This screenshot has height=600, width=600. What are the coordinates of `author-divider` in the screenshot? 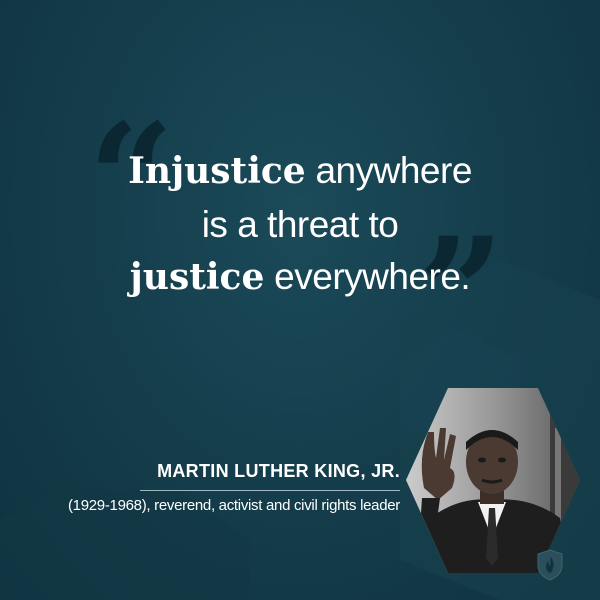 It's located at (270, 490).